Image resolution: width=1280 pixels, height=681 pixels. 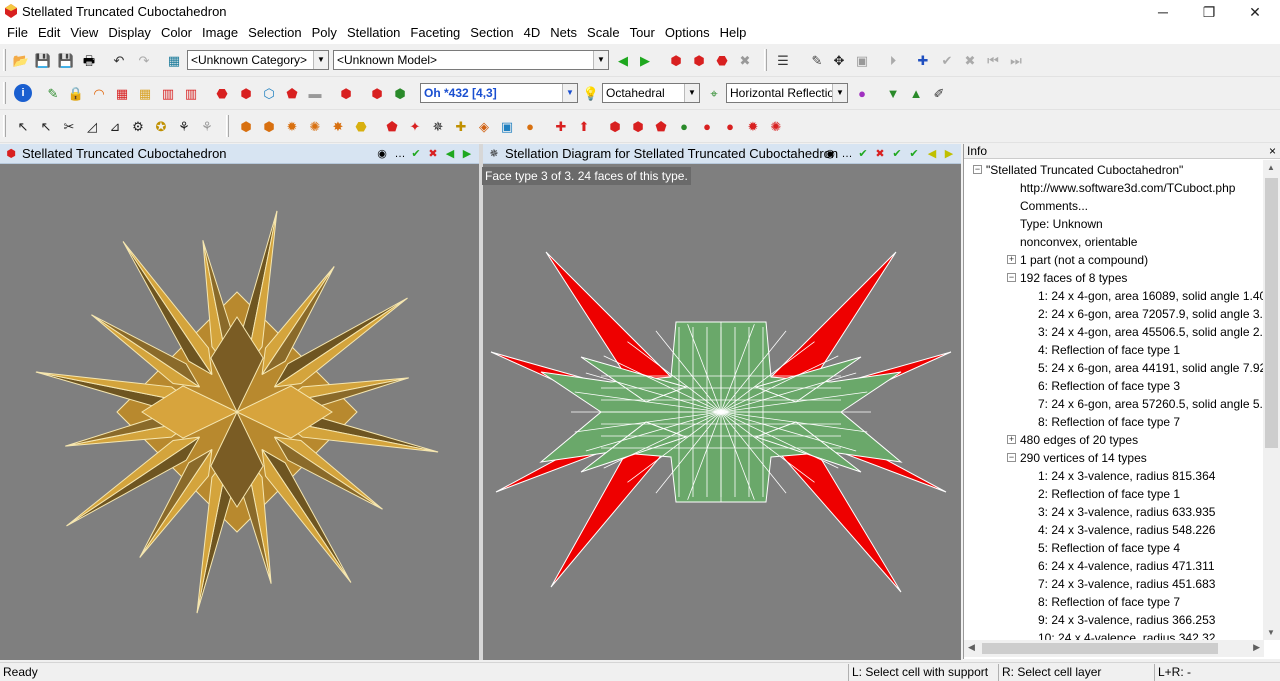 What do you see at coordinates (377, 93) in the screenshot?
I see `box-outline-icon: ⬢` at bounding box center [377, 93].